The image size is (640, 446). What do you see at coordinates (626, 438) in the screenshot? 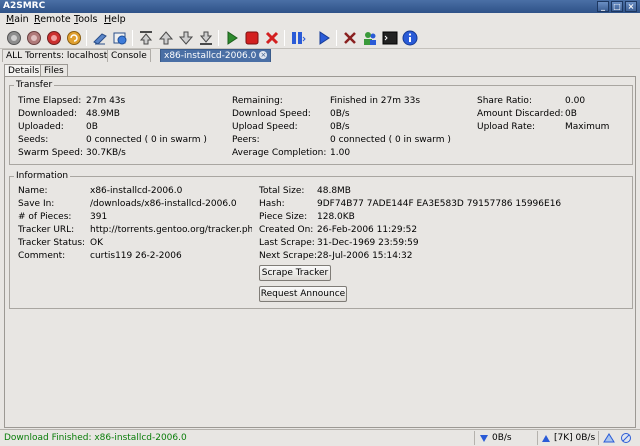
I see `connection-status-icon` at bounding box center [626, 438].